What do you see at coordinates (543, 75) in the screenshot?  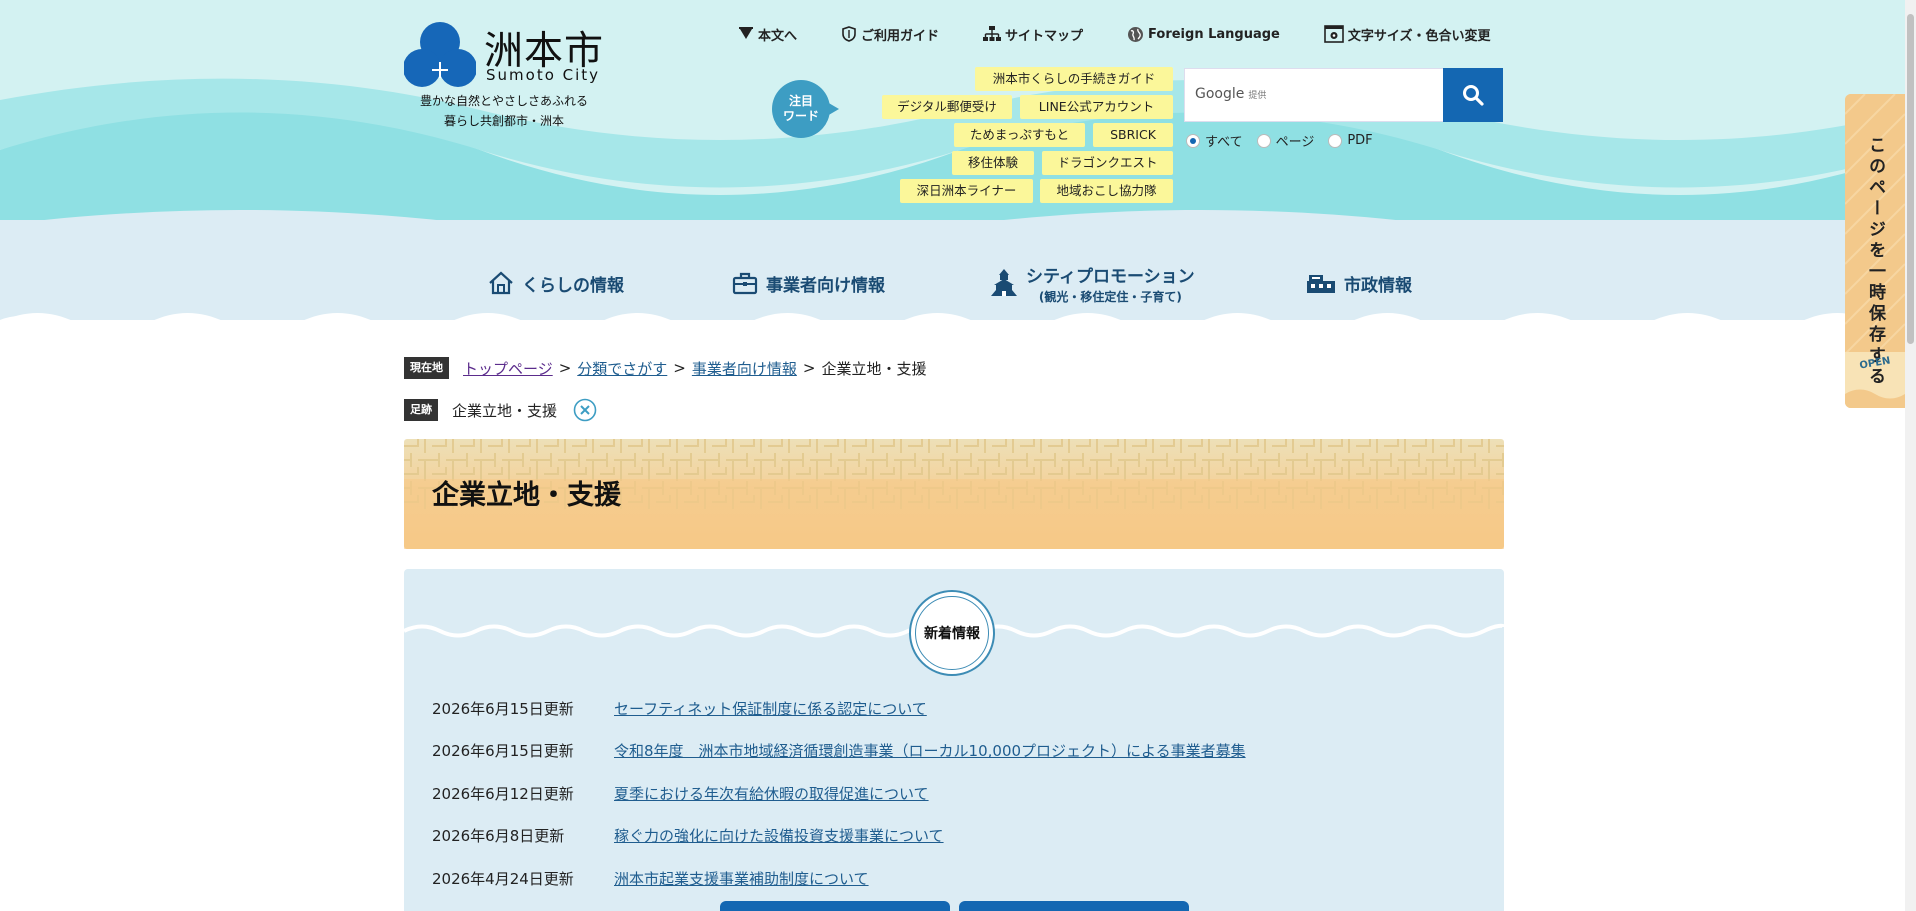 I see `site-subtitle: Sumoto City` at bounding box center [543, 75].